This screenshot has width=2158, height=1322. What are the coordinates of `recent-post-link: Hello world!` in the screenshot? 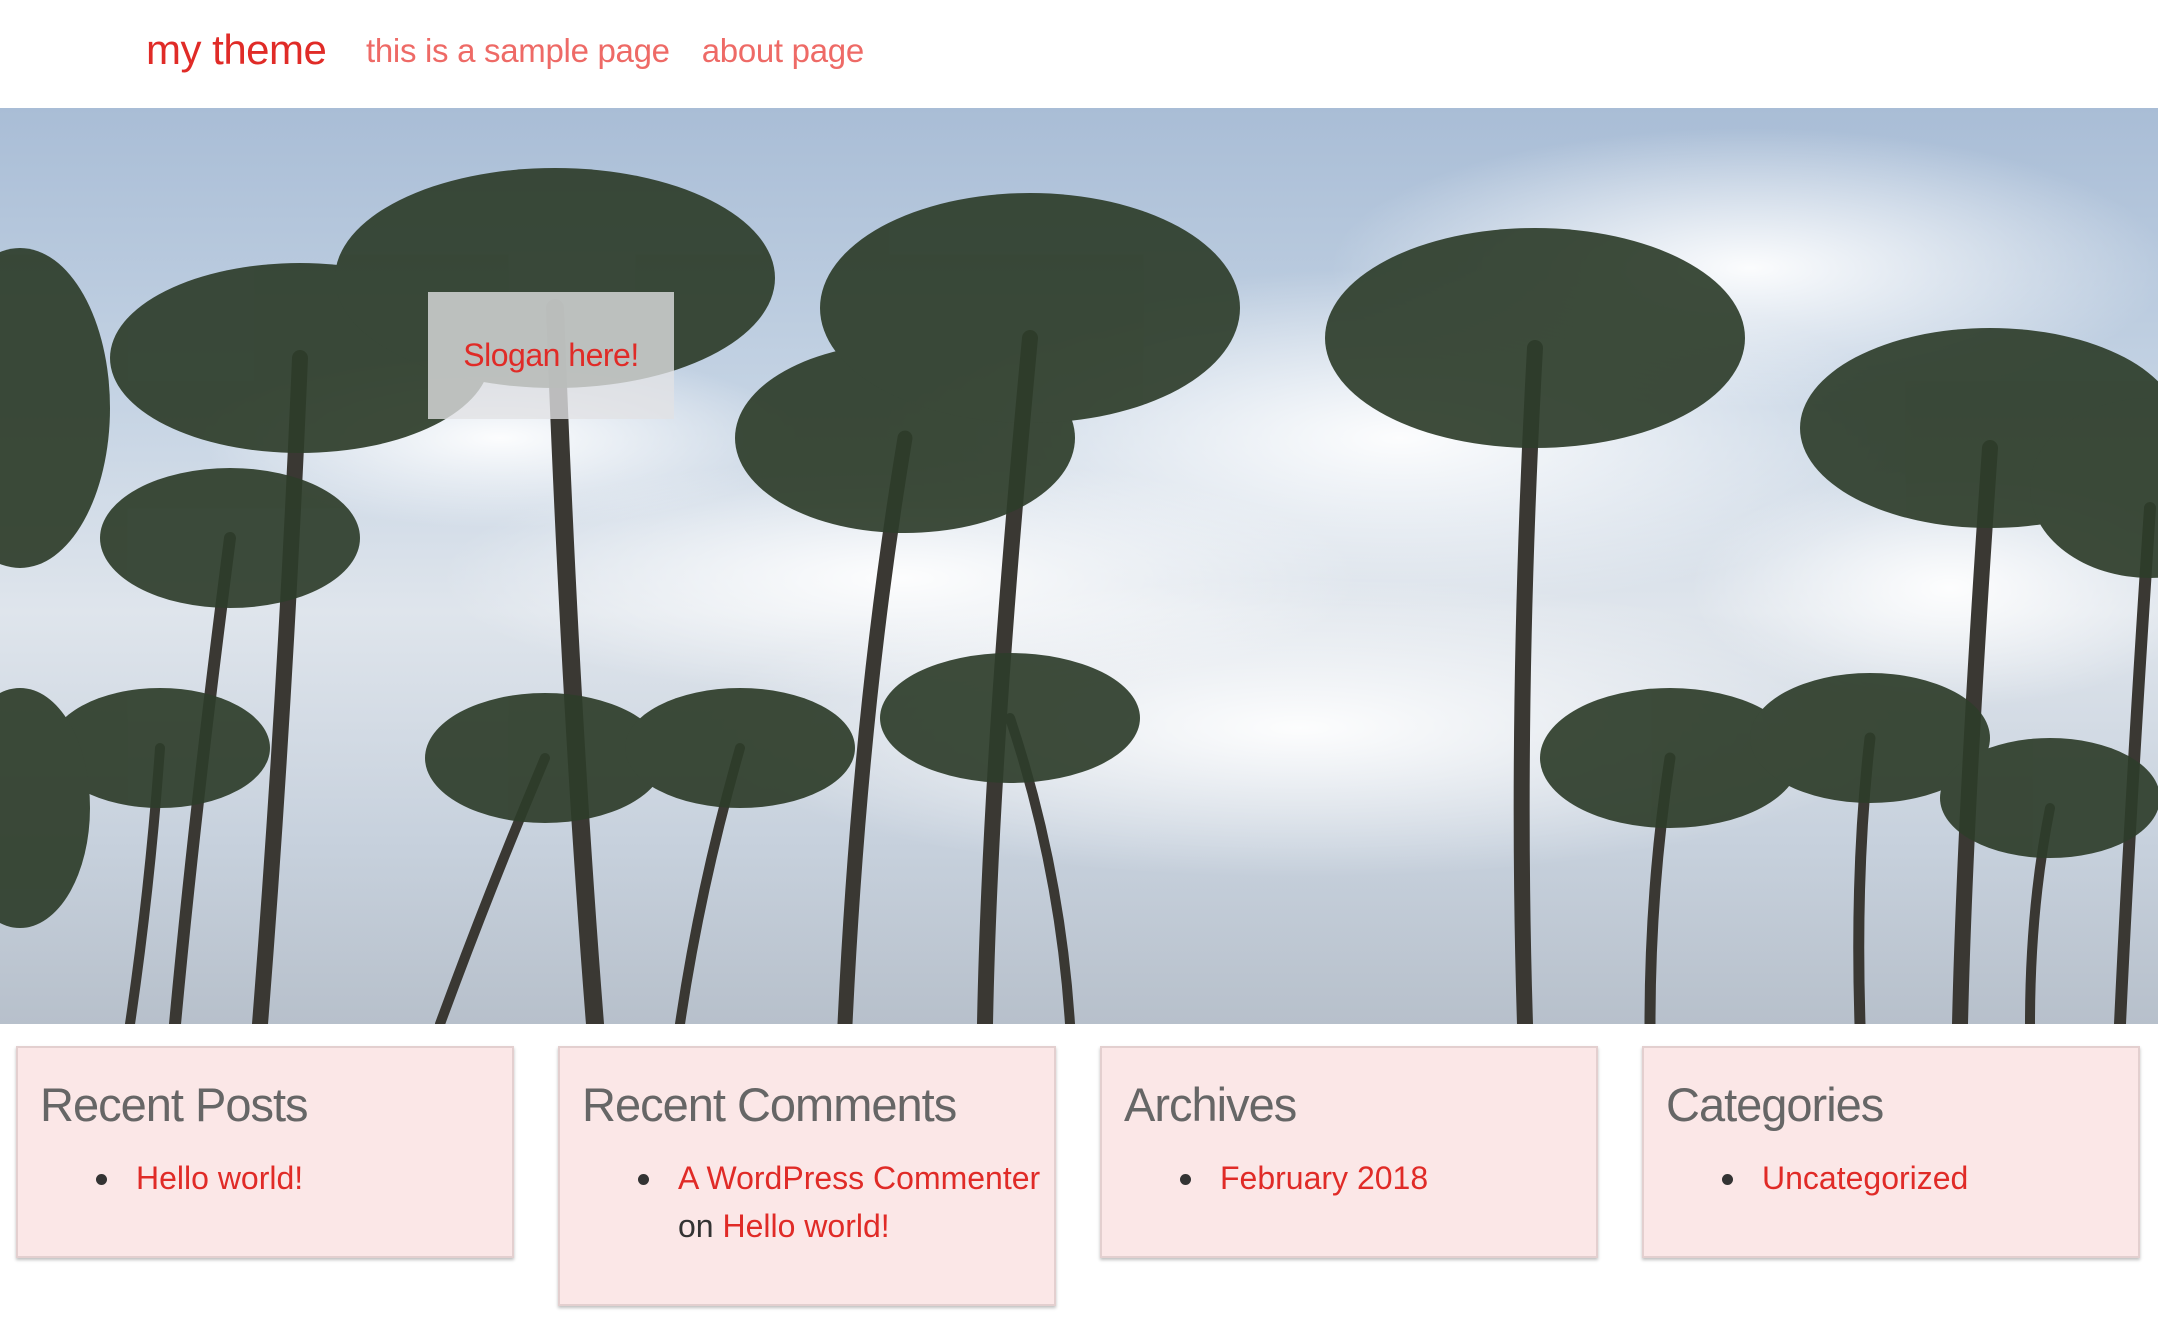 It's located at (219, 1178).